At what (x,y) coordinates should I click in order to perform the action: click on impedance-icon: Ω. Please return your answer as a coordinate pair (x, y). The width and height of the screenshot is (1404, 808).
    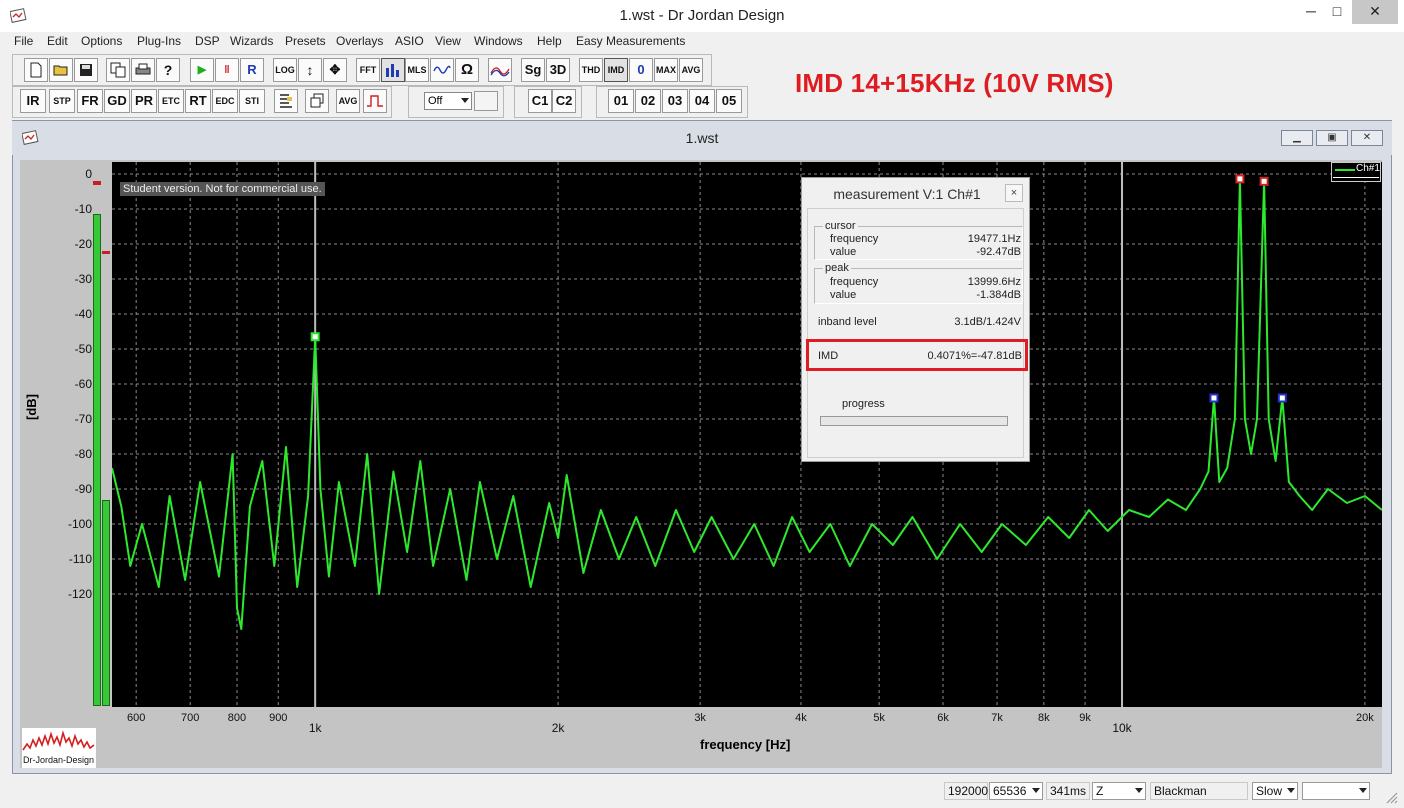
    Looking at the image, I should click on (467, 70).